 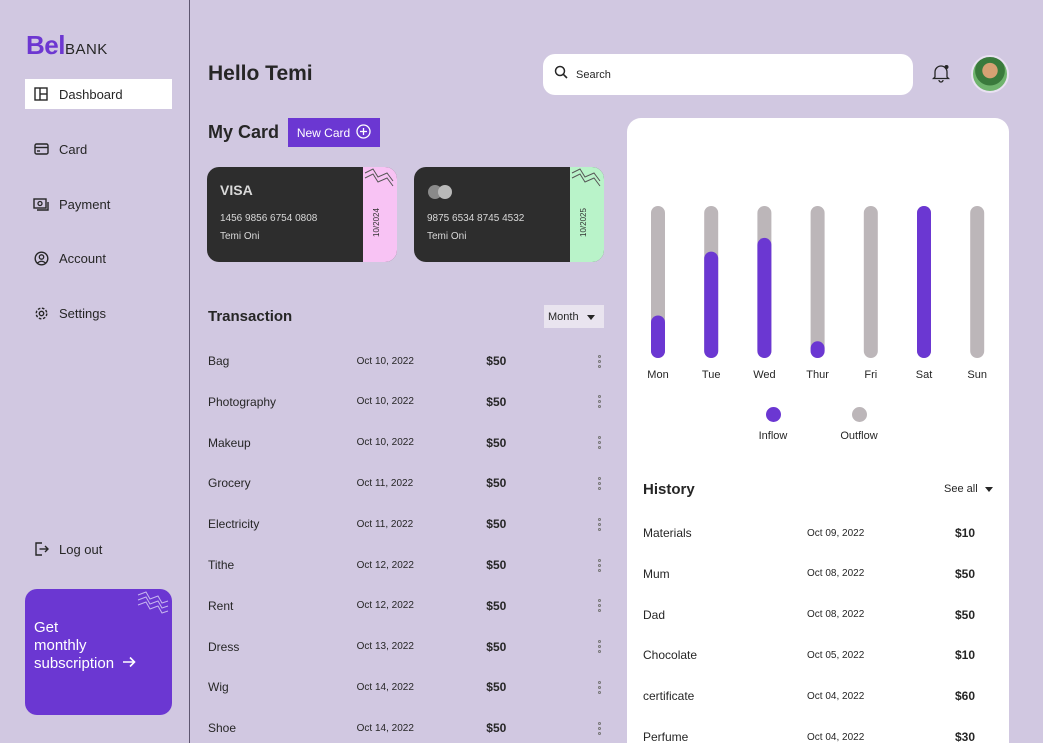 I want to click on transaction-row: Tithe Oct 12, 2022 $50, so click(x=406, y=565).